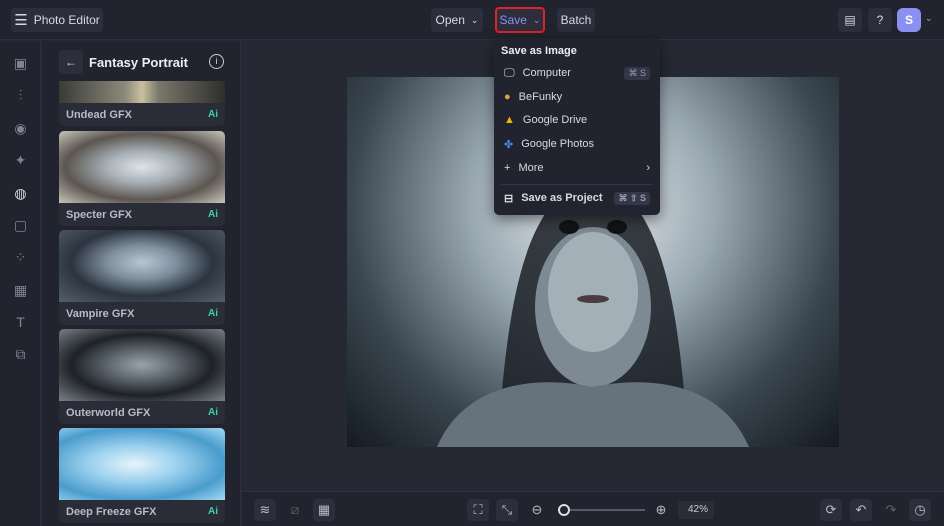  Describe the element at coordinates (20, 225) in the screenshot. I see `frame-icon: ▢` at that location.